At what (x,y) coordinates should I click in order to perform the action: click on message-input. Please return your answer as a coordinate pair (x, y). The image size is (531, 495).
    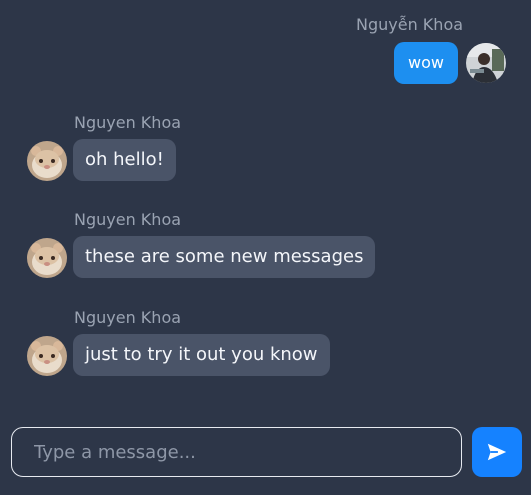
    Looking at the image, I should click on (236, 452).